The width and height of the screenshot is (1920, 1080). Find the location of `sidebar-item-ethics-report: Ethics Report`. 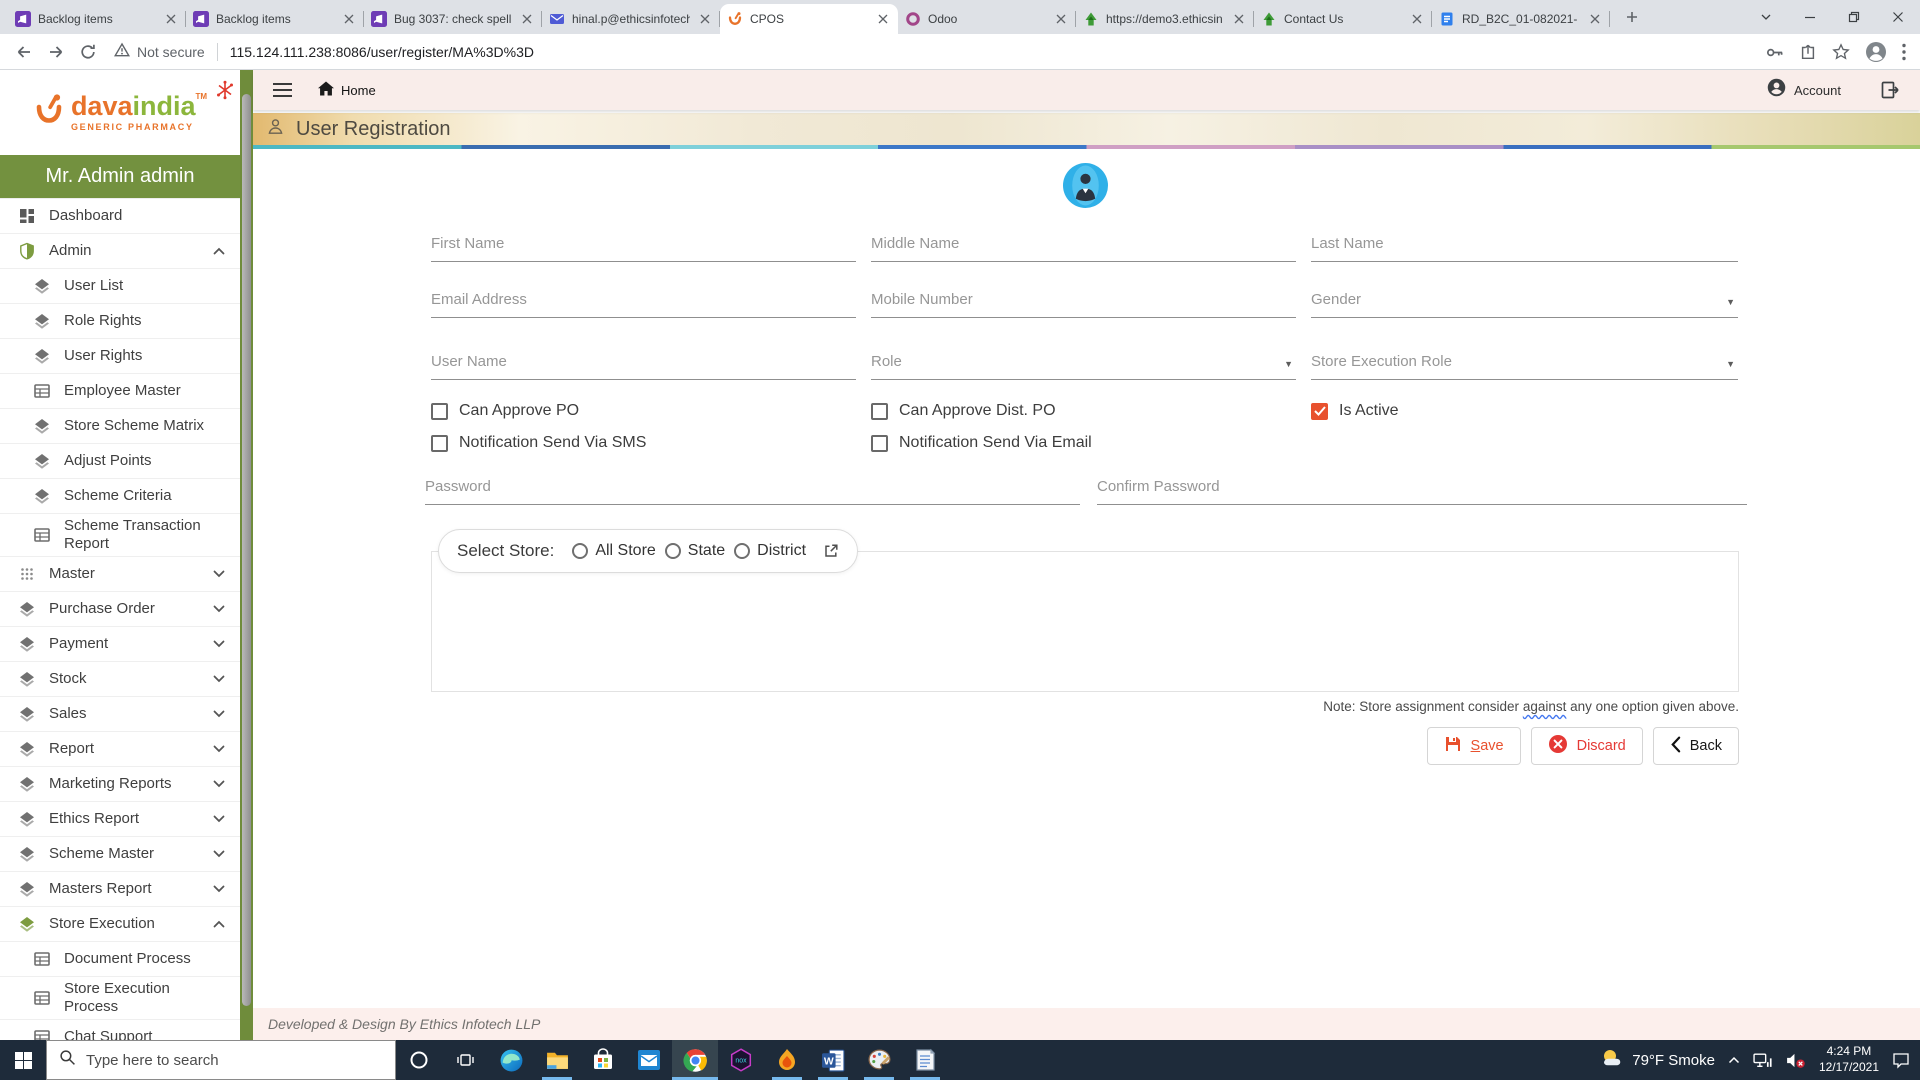

sidebar-item-ethics-report: Ethics Report is located at coordinates (120, 819).